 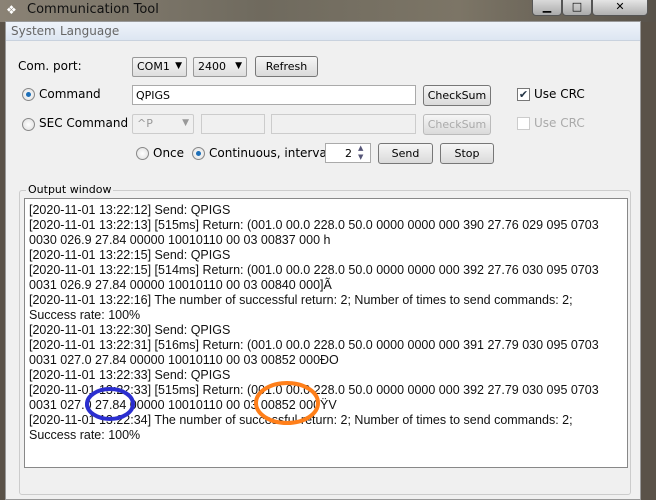 I want to click on menu-bar: System Language, so click(x=323, y=31).